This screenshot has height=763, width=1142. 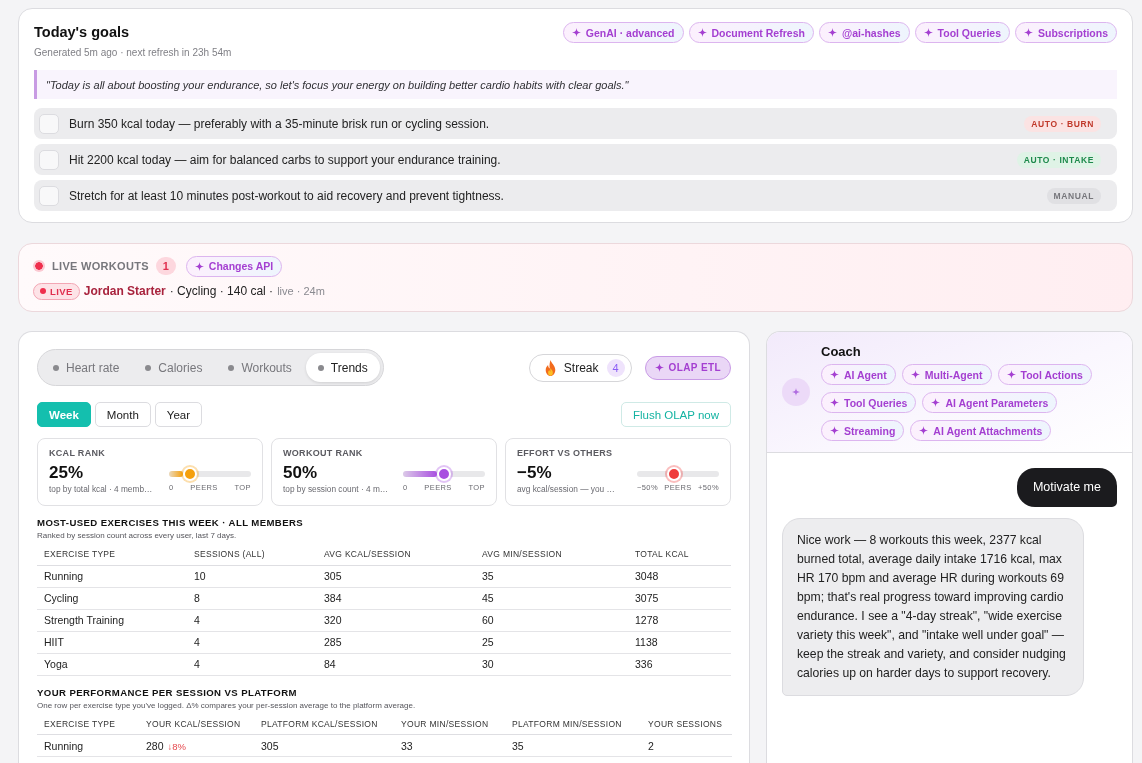 I want to click on delta-value: ↓8%, so click(x=176, y=746).